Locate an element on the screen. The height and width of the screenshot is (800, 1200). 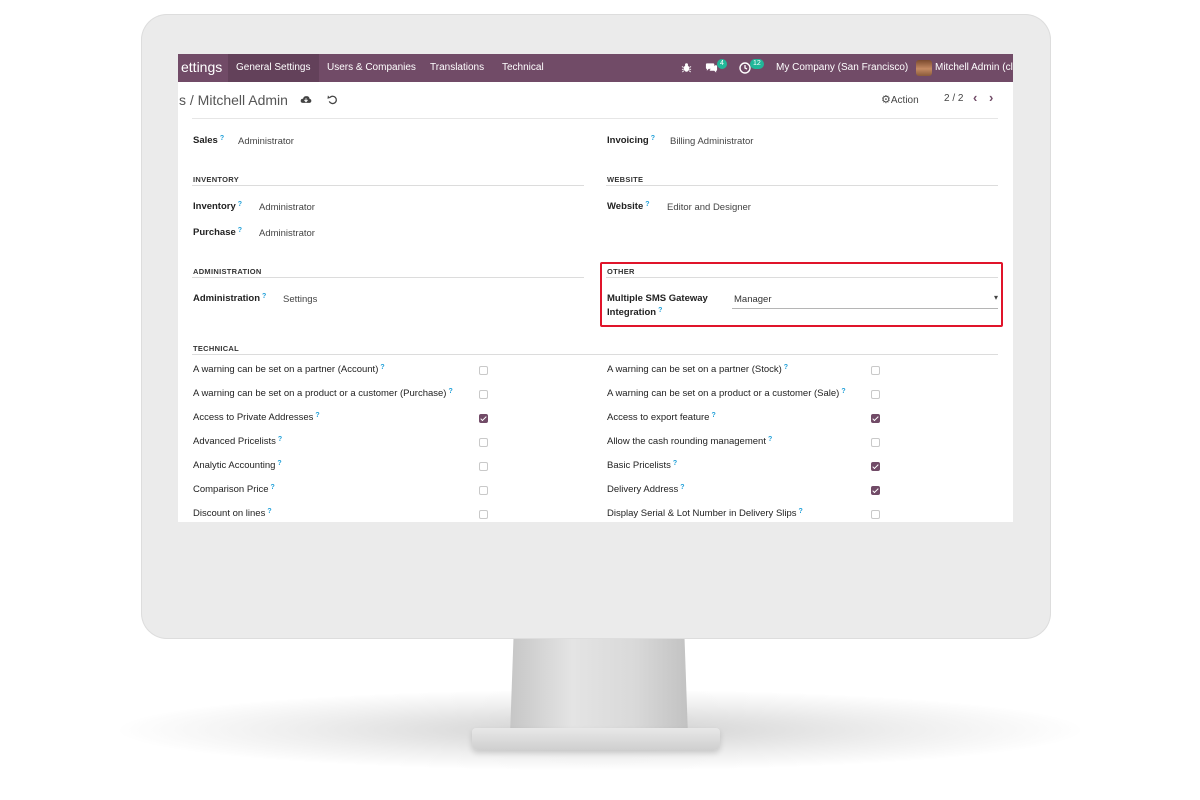
breadcrumb: s / Mitchell Admin is located at coordinates (233, 100).